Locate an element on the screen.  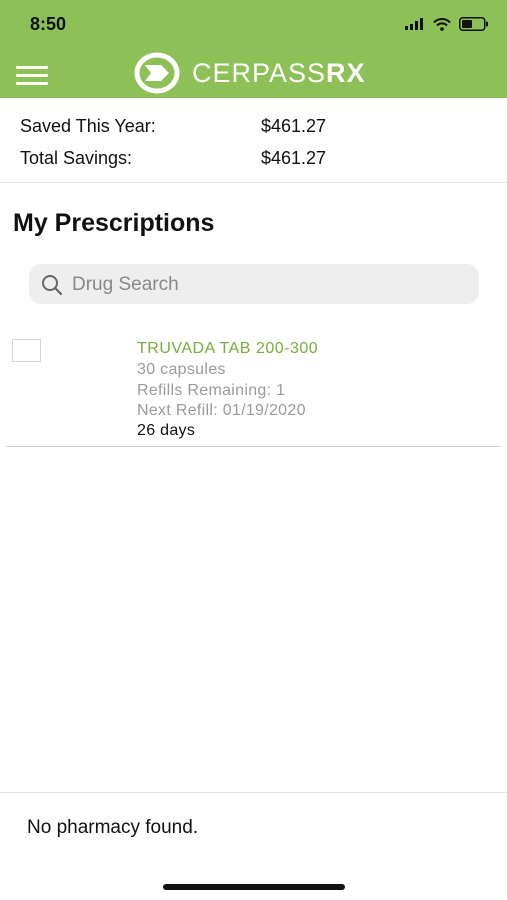
search-icon is located at coordinates (52, 285).